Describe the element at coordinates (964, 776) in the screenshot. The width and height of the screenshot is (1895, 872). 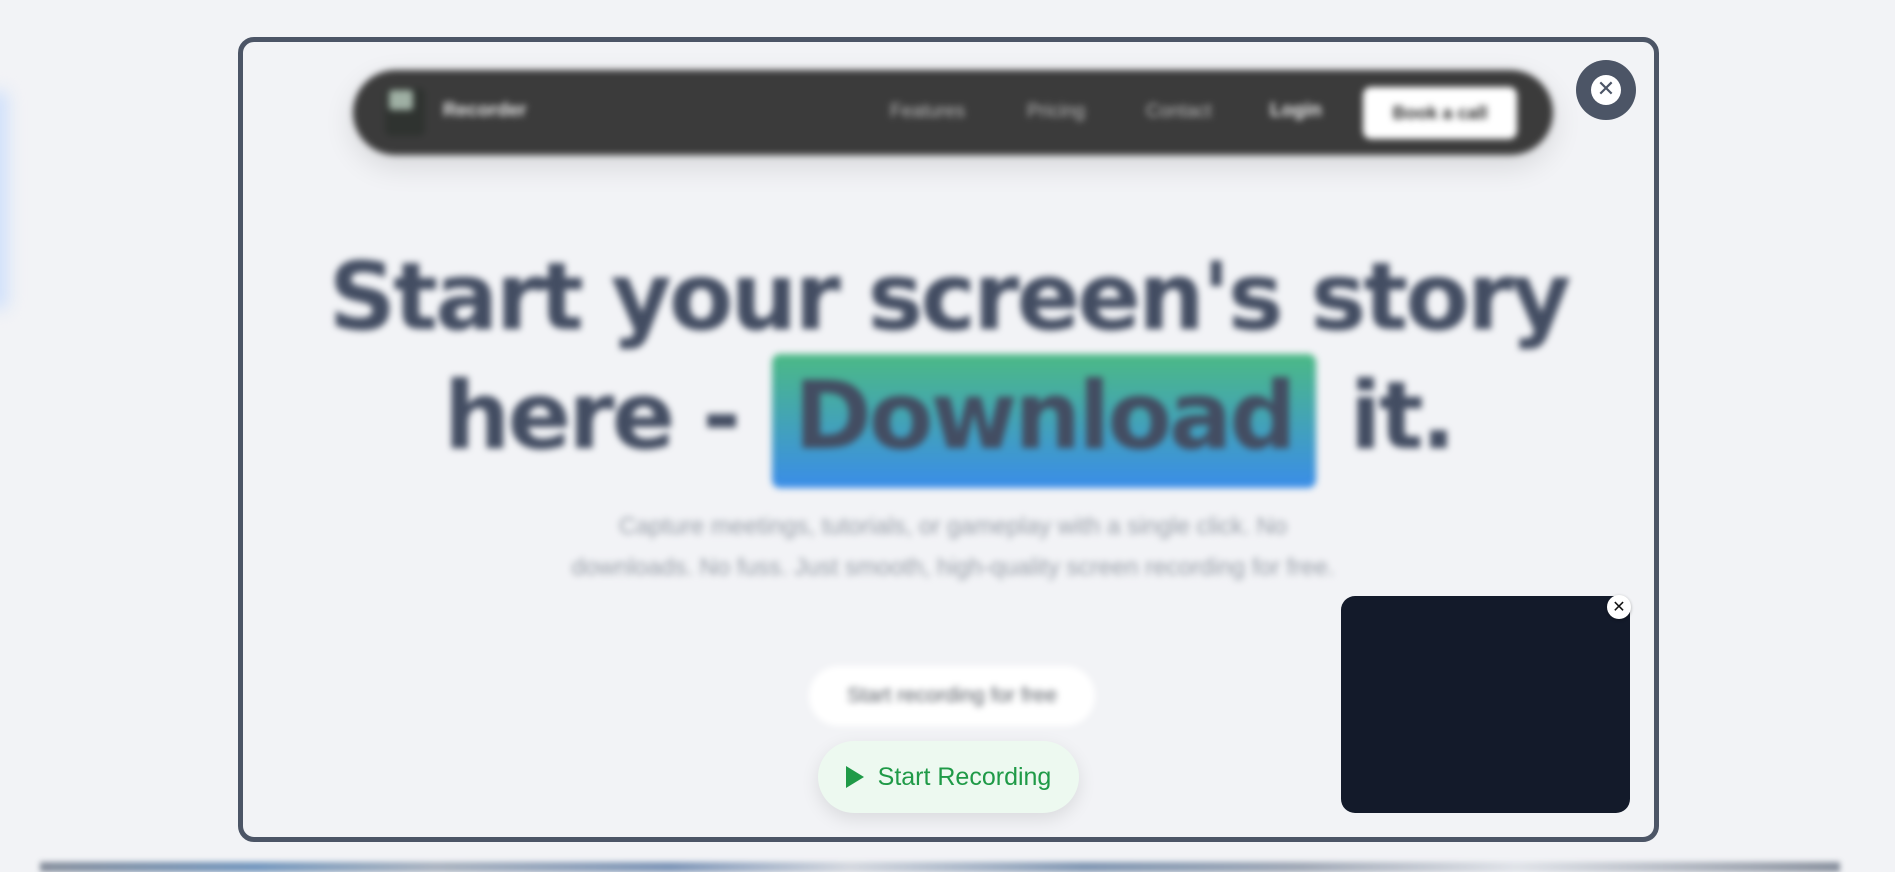
I see `start-recording-label: Start Recording` at that location.